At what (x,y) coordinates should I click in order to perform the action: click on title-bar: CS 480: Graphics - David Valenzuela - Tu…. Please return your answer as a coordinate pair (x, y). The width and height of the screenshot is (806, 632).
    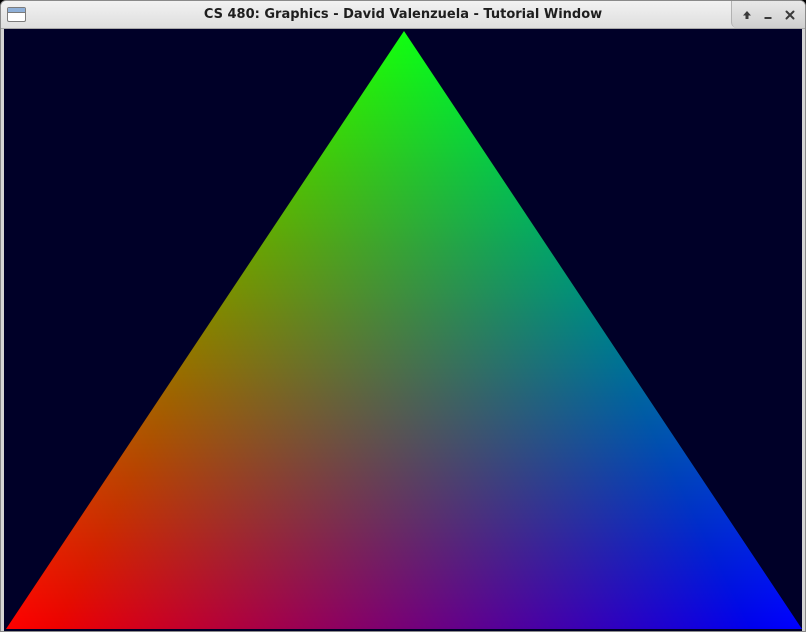
    Looking at the image, I should click on (403, 15).